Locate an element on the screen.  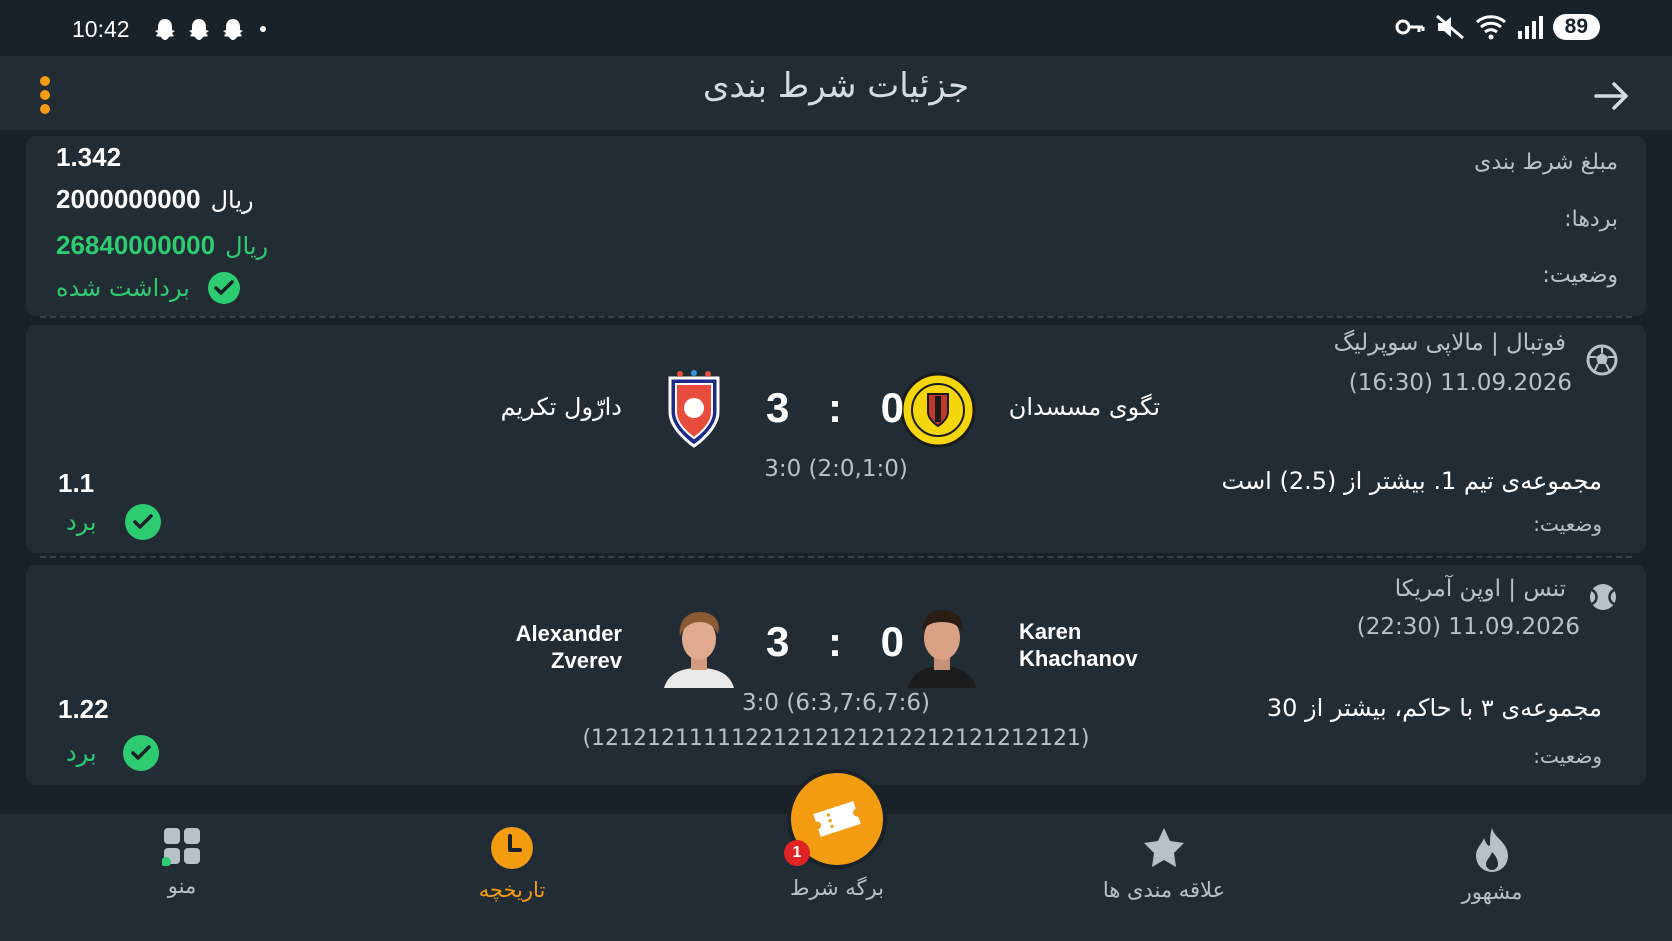
arrow-right-icon is located at coordinates (1611, 96).